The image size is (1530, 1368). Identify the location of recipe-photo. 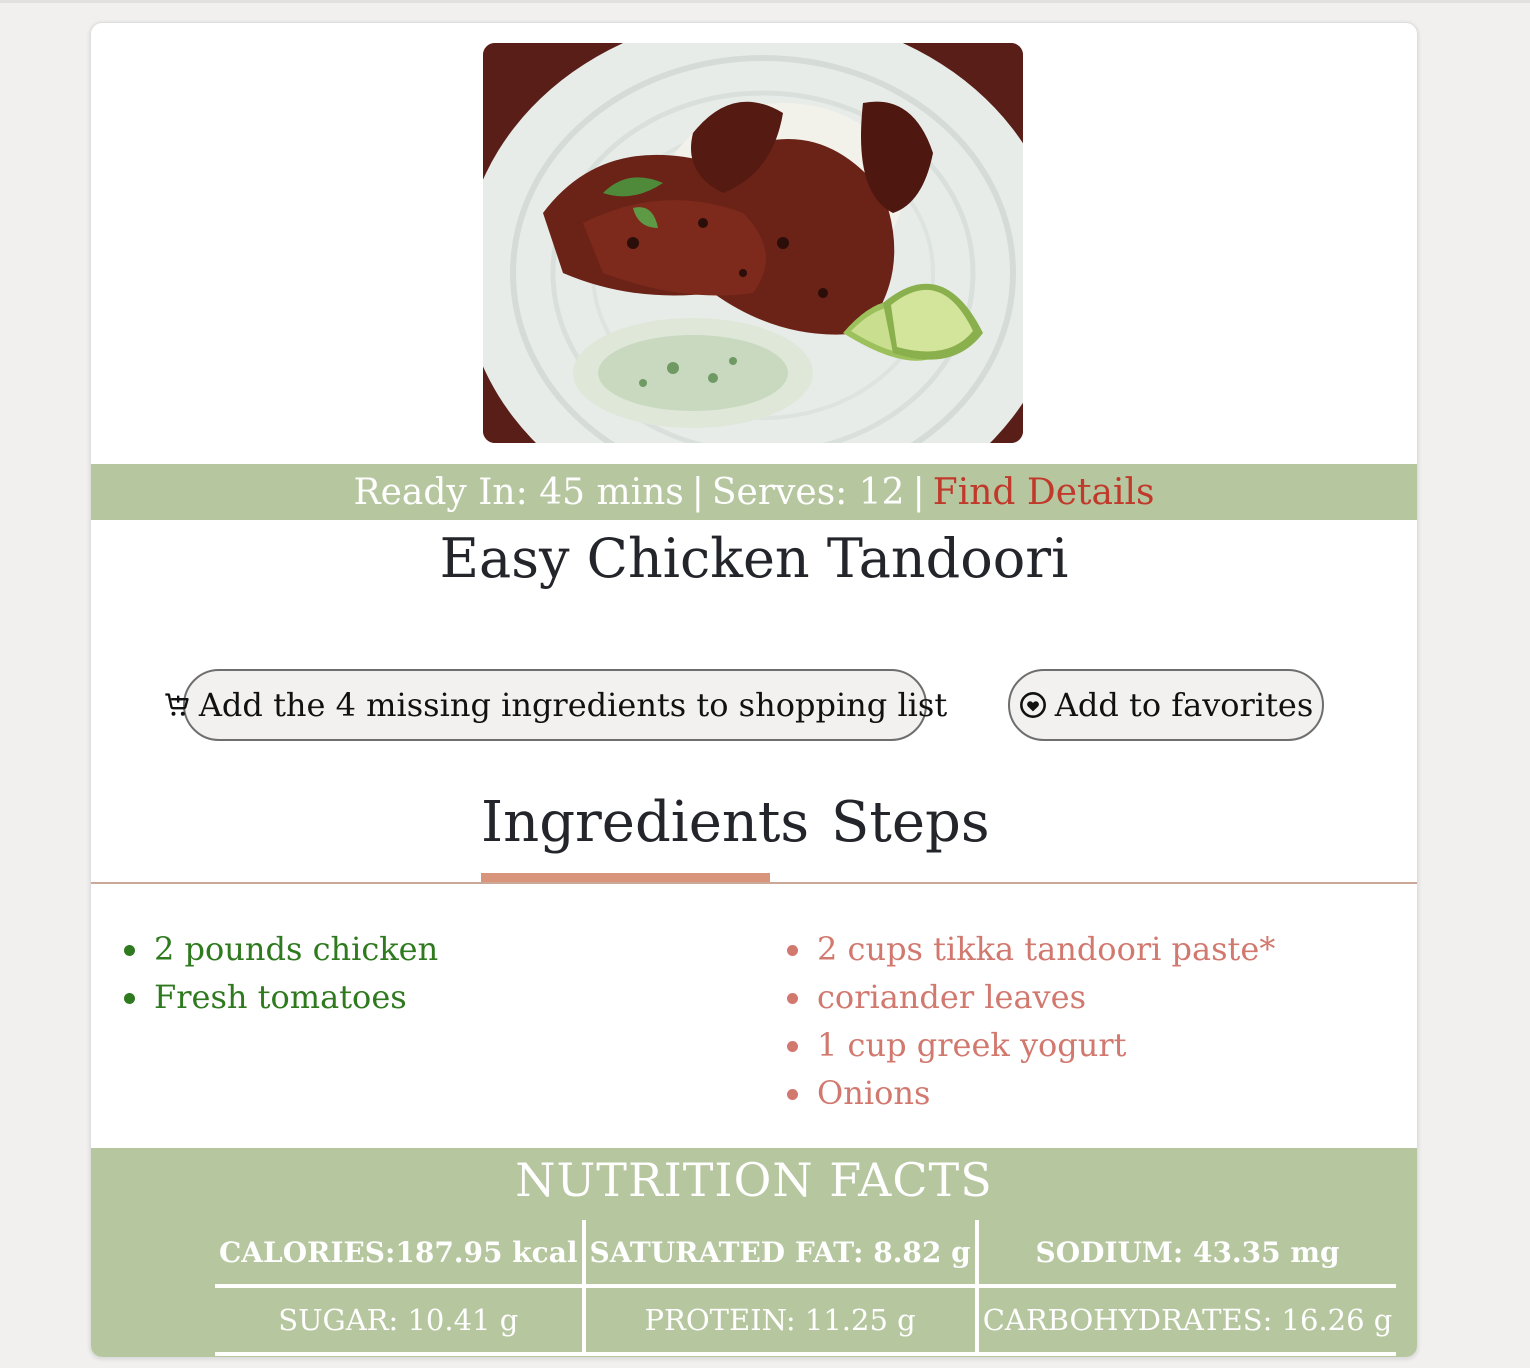
(753, 243).